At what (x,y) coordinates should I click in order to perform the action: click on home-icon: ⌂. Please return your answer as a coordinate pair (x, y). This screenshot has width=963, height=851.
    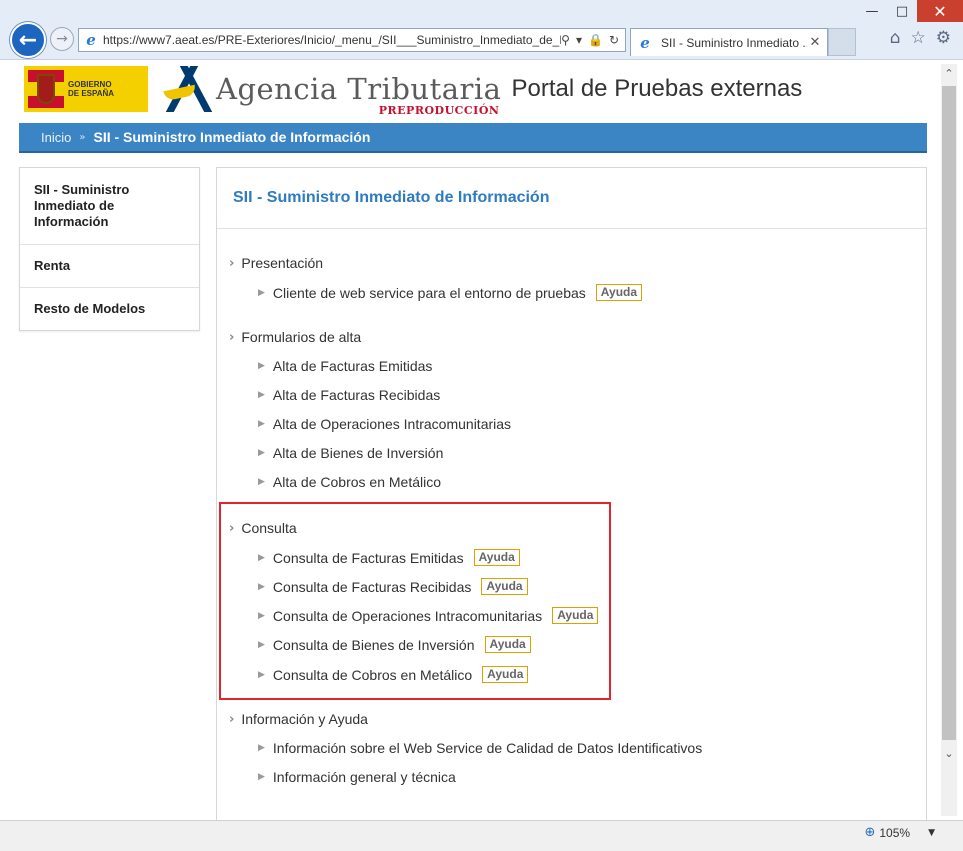
    Looking at the image, I should click on (895, 38).